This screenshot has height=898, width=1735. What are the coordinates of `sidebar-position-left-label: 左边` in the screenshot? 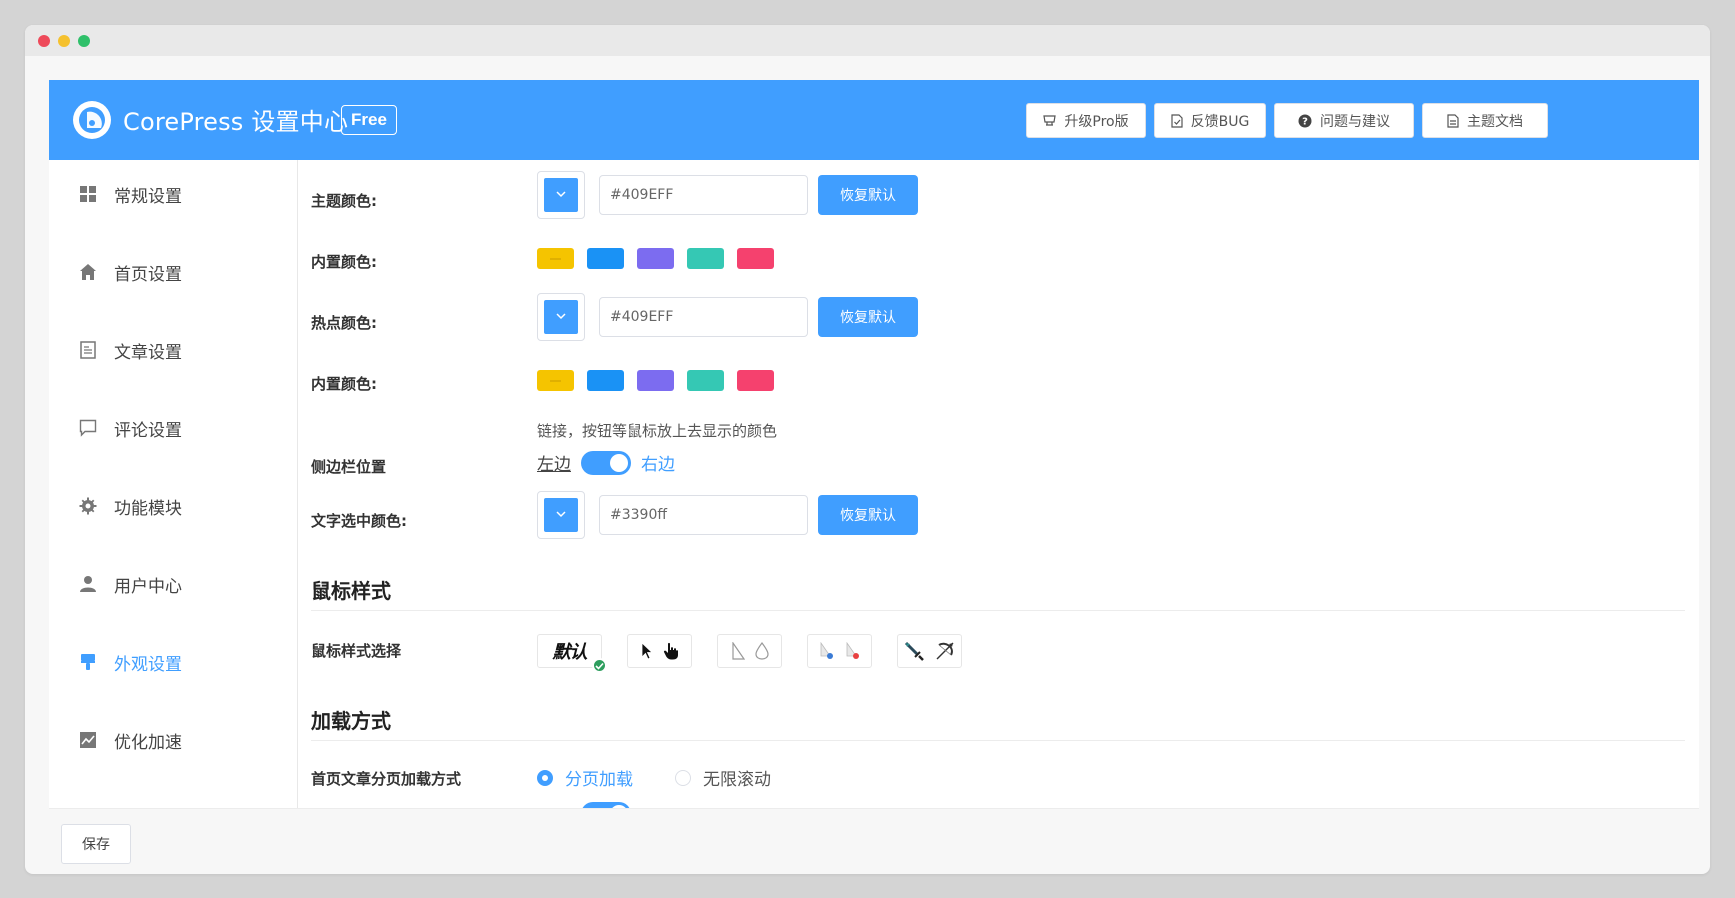 It's located at (554, 465).